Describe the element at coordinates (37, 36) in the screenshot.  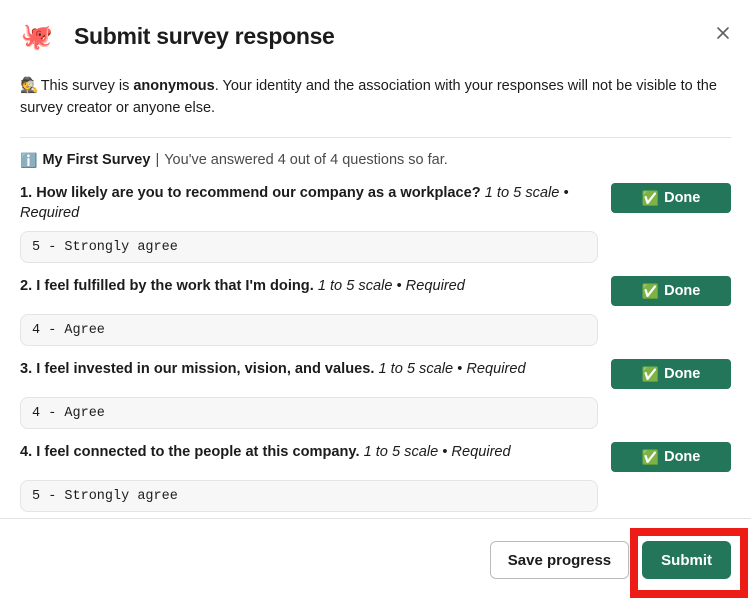
I see `octopus-emoji: 🐙` at that location.